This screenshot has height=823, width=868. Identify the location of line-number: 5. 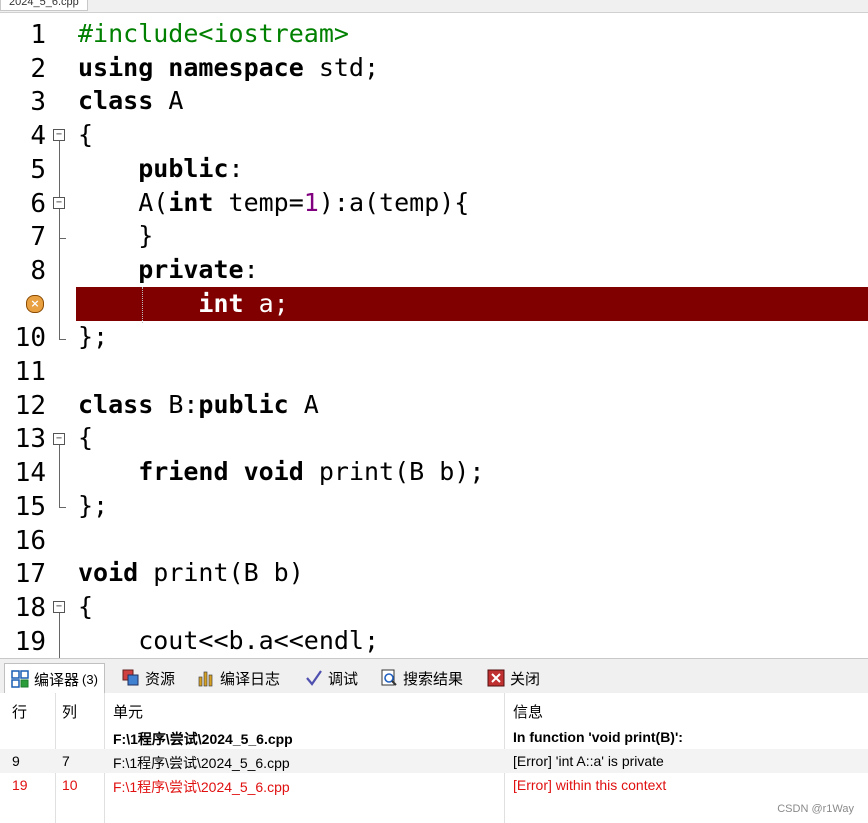
(38, 169).